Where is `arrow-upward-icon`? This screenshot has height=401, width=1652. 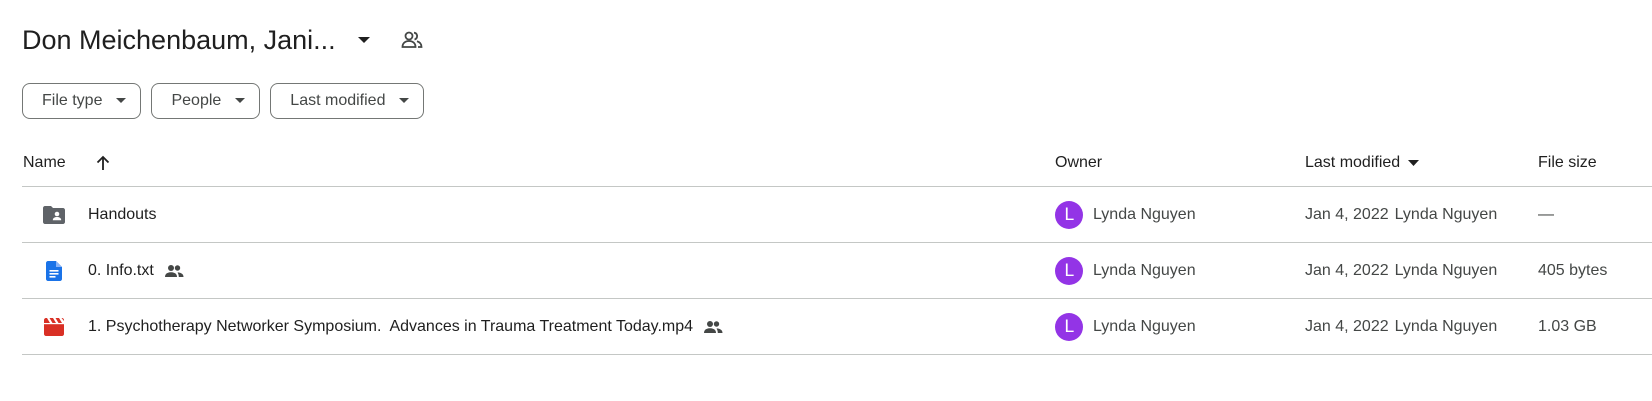 arrow-upward-icon is located at coordinates (103, 163).